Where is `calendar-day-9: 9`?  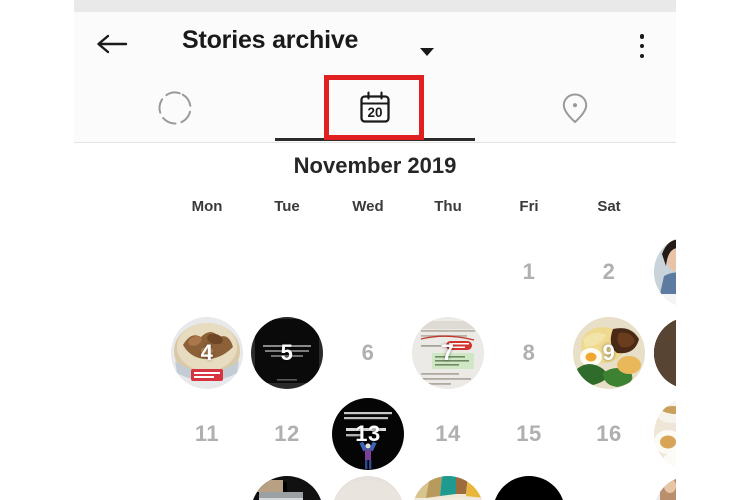 calendar-day-9: 9 is located at coordinates (609, 352).